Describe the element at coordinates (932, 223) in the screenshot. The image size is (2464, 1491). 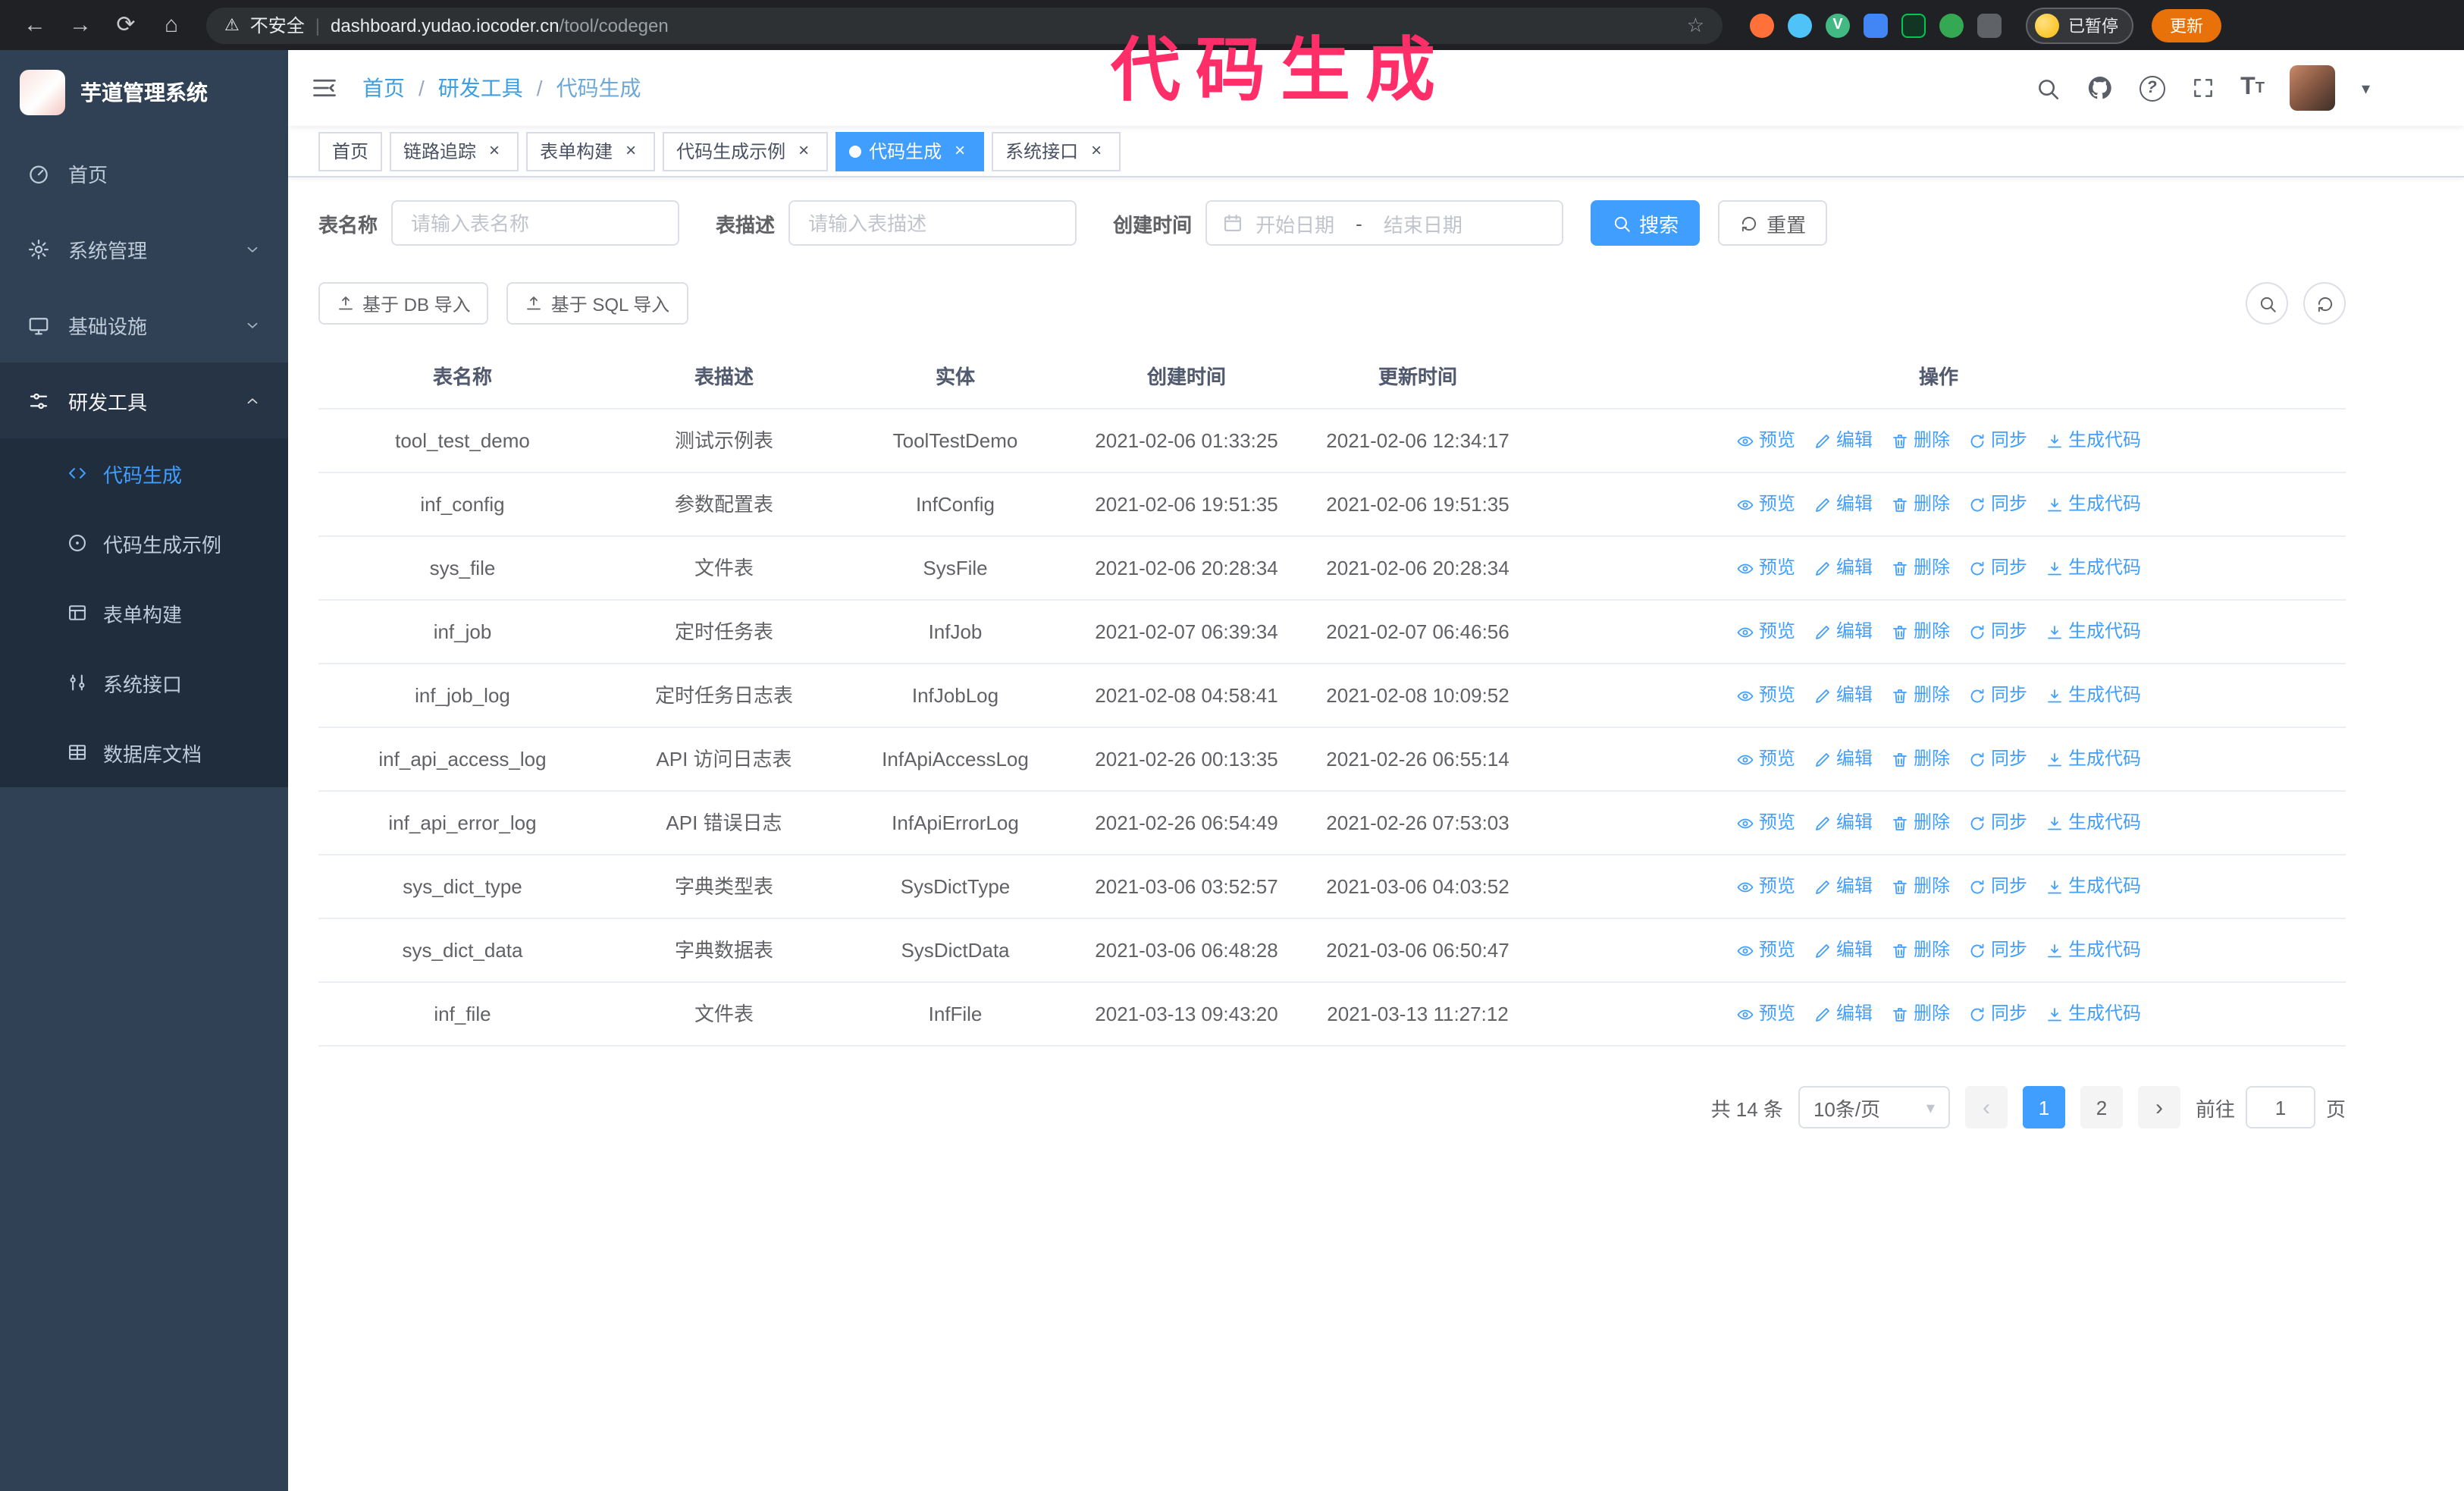
I see `table-desc-input` at that location.